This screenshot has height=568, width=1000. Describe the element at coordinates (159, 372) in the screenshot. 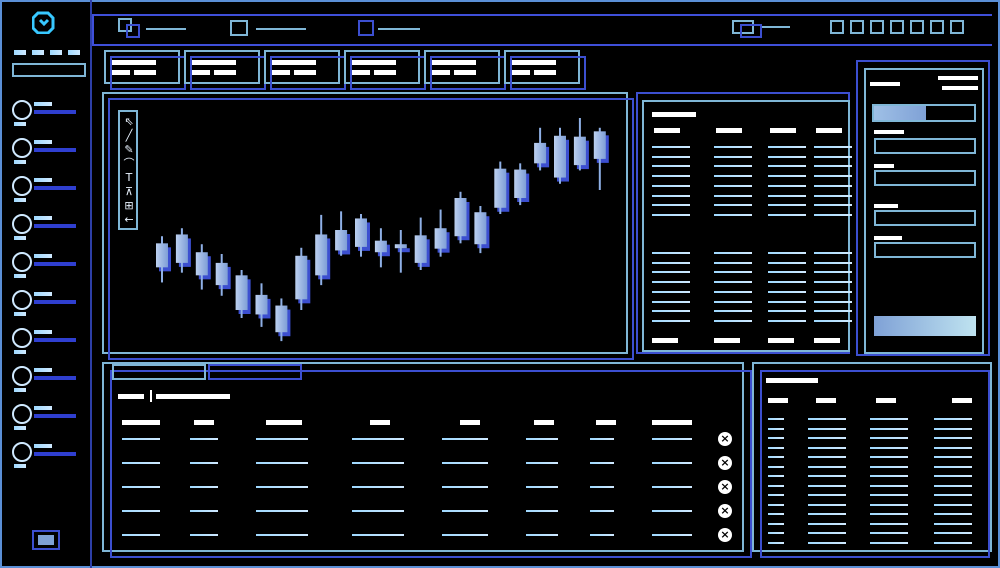

I see `tab-open-positions` at that location.